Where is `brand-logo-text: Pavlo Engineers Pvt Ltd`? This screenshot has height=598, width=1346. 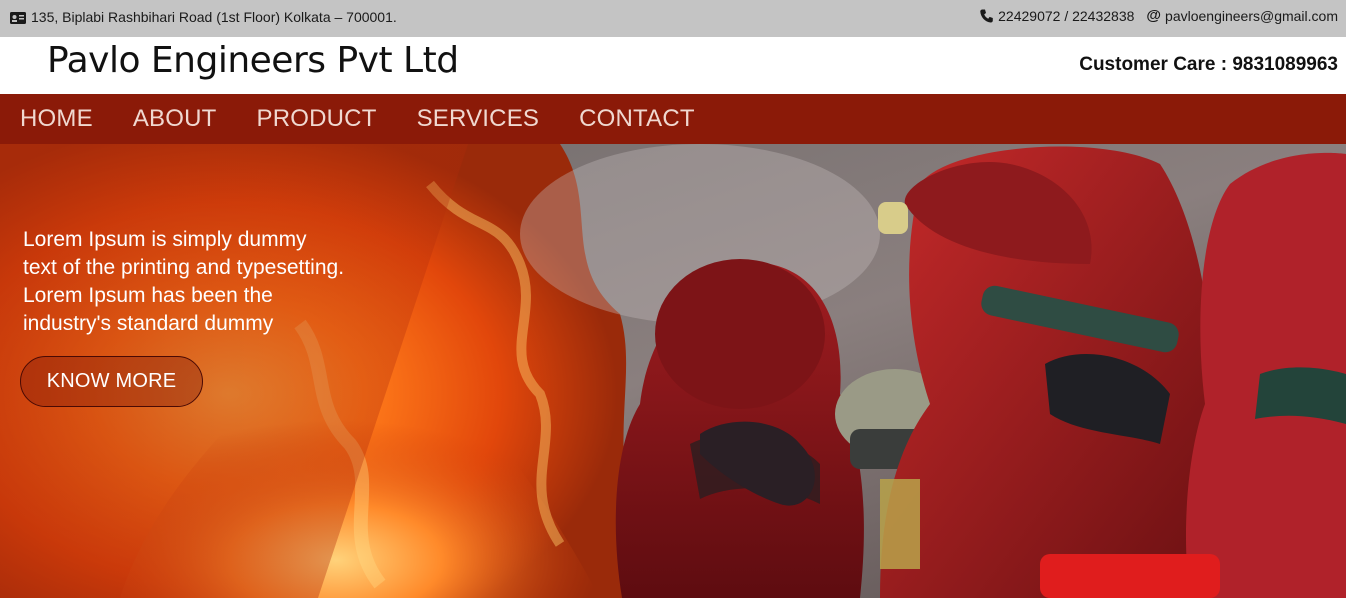 brand-logo-text: Pavlo Engineers Pvt Ltd is located at coordinates (253, 60).